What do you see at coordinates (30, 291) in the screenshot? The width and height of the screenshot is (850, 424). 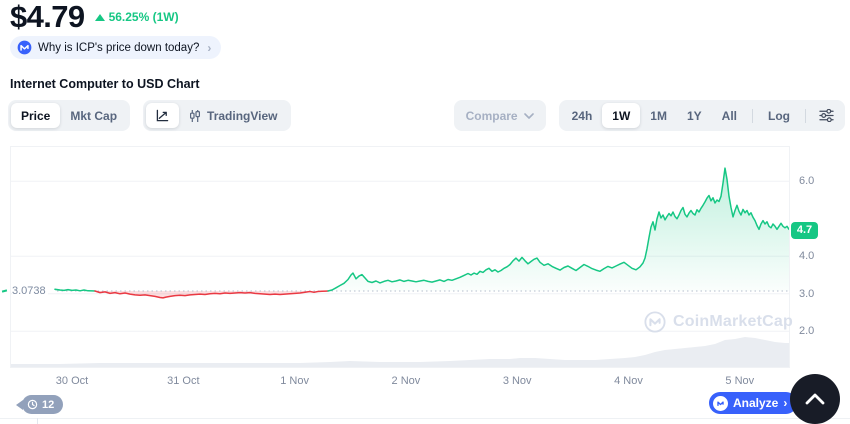 I see `baseline-price-label: 3.0738` at bounding box center [30, 291].